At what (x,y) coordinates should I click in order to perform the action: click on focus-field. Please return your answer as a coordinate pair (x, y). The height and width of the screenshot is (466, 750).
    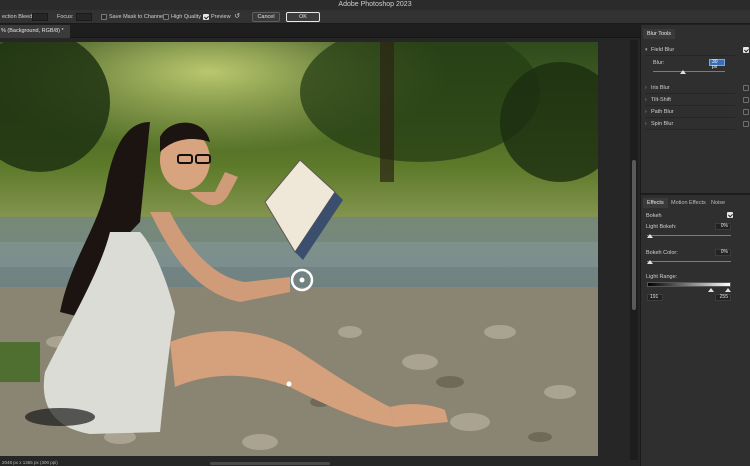
    Looking at the image, I should click on (84, 17).